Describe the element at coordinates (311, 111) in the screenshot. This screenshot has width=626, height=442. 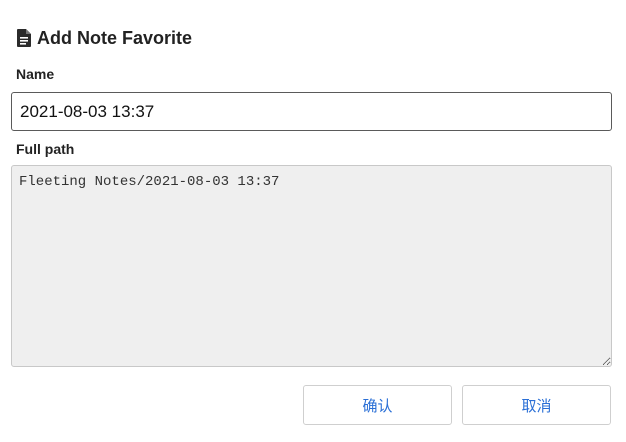
I see `name-input` at that location.